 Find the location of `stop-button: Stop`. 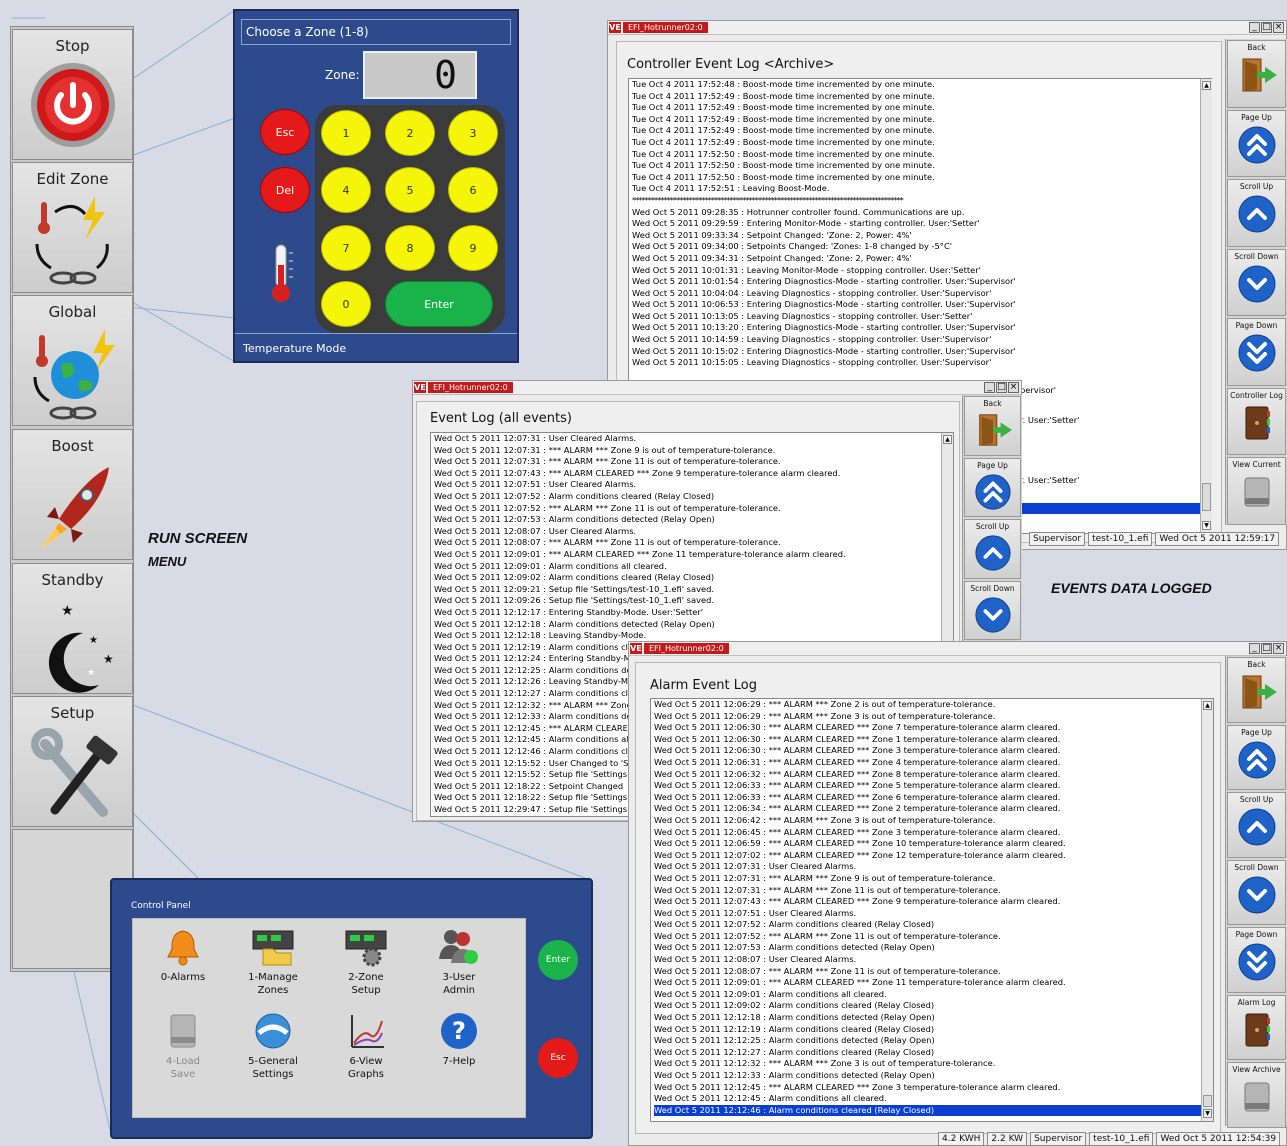

stop-button: Stop is located at coordinates (72, 94).